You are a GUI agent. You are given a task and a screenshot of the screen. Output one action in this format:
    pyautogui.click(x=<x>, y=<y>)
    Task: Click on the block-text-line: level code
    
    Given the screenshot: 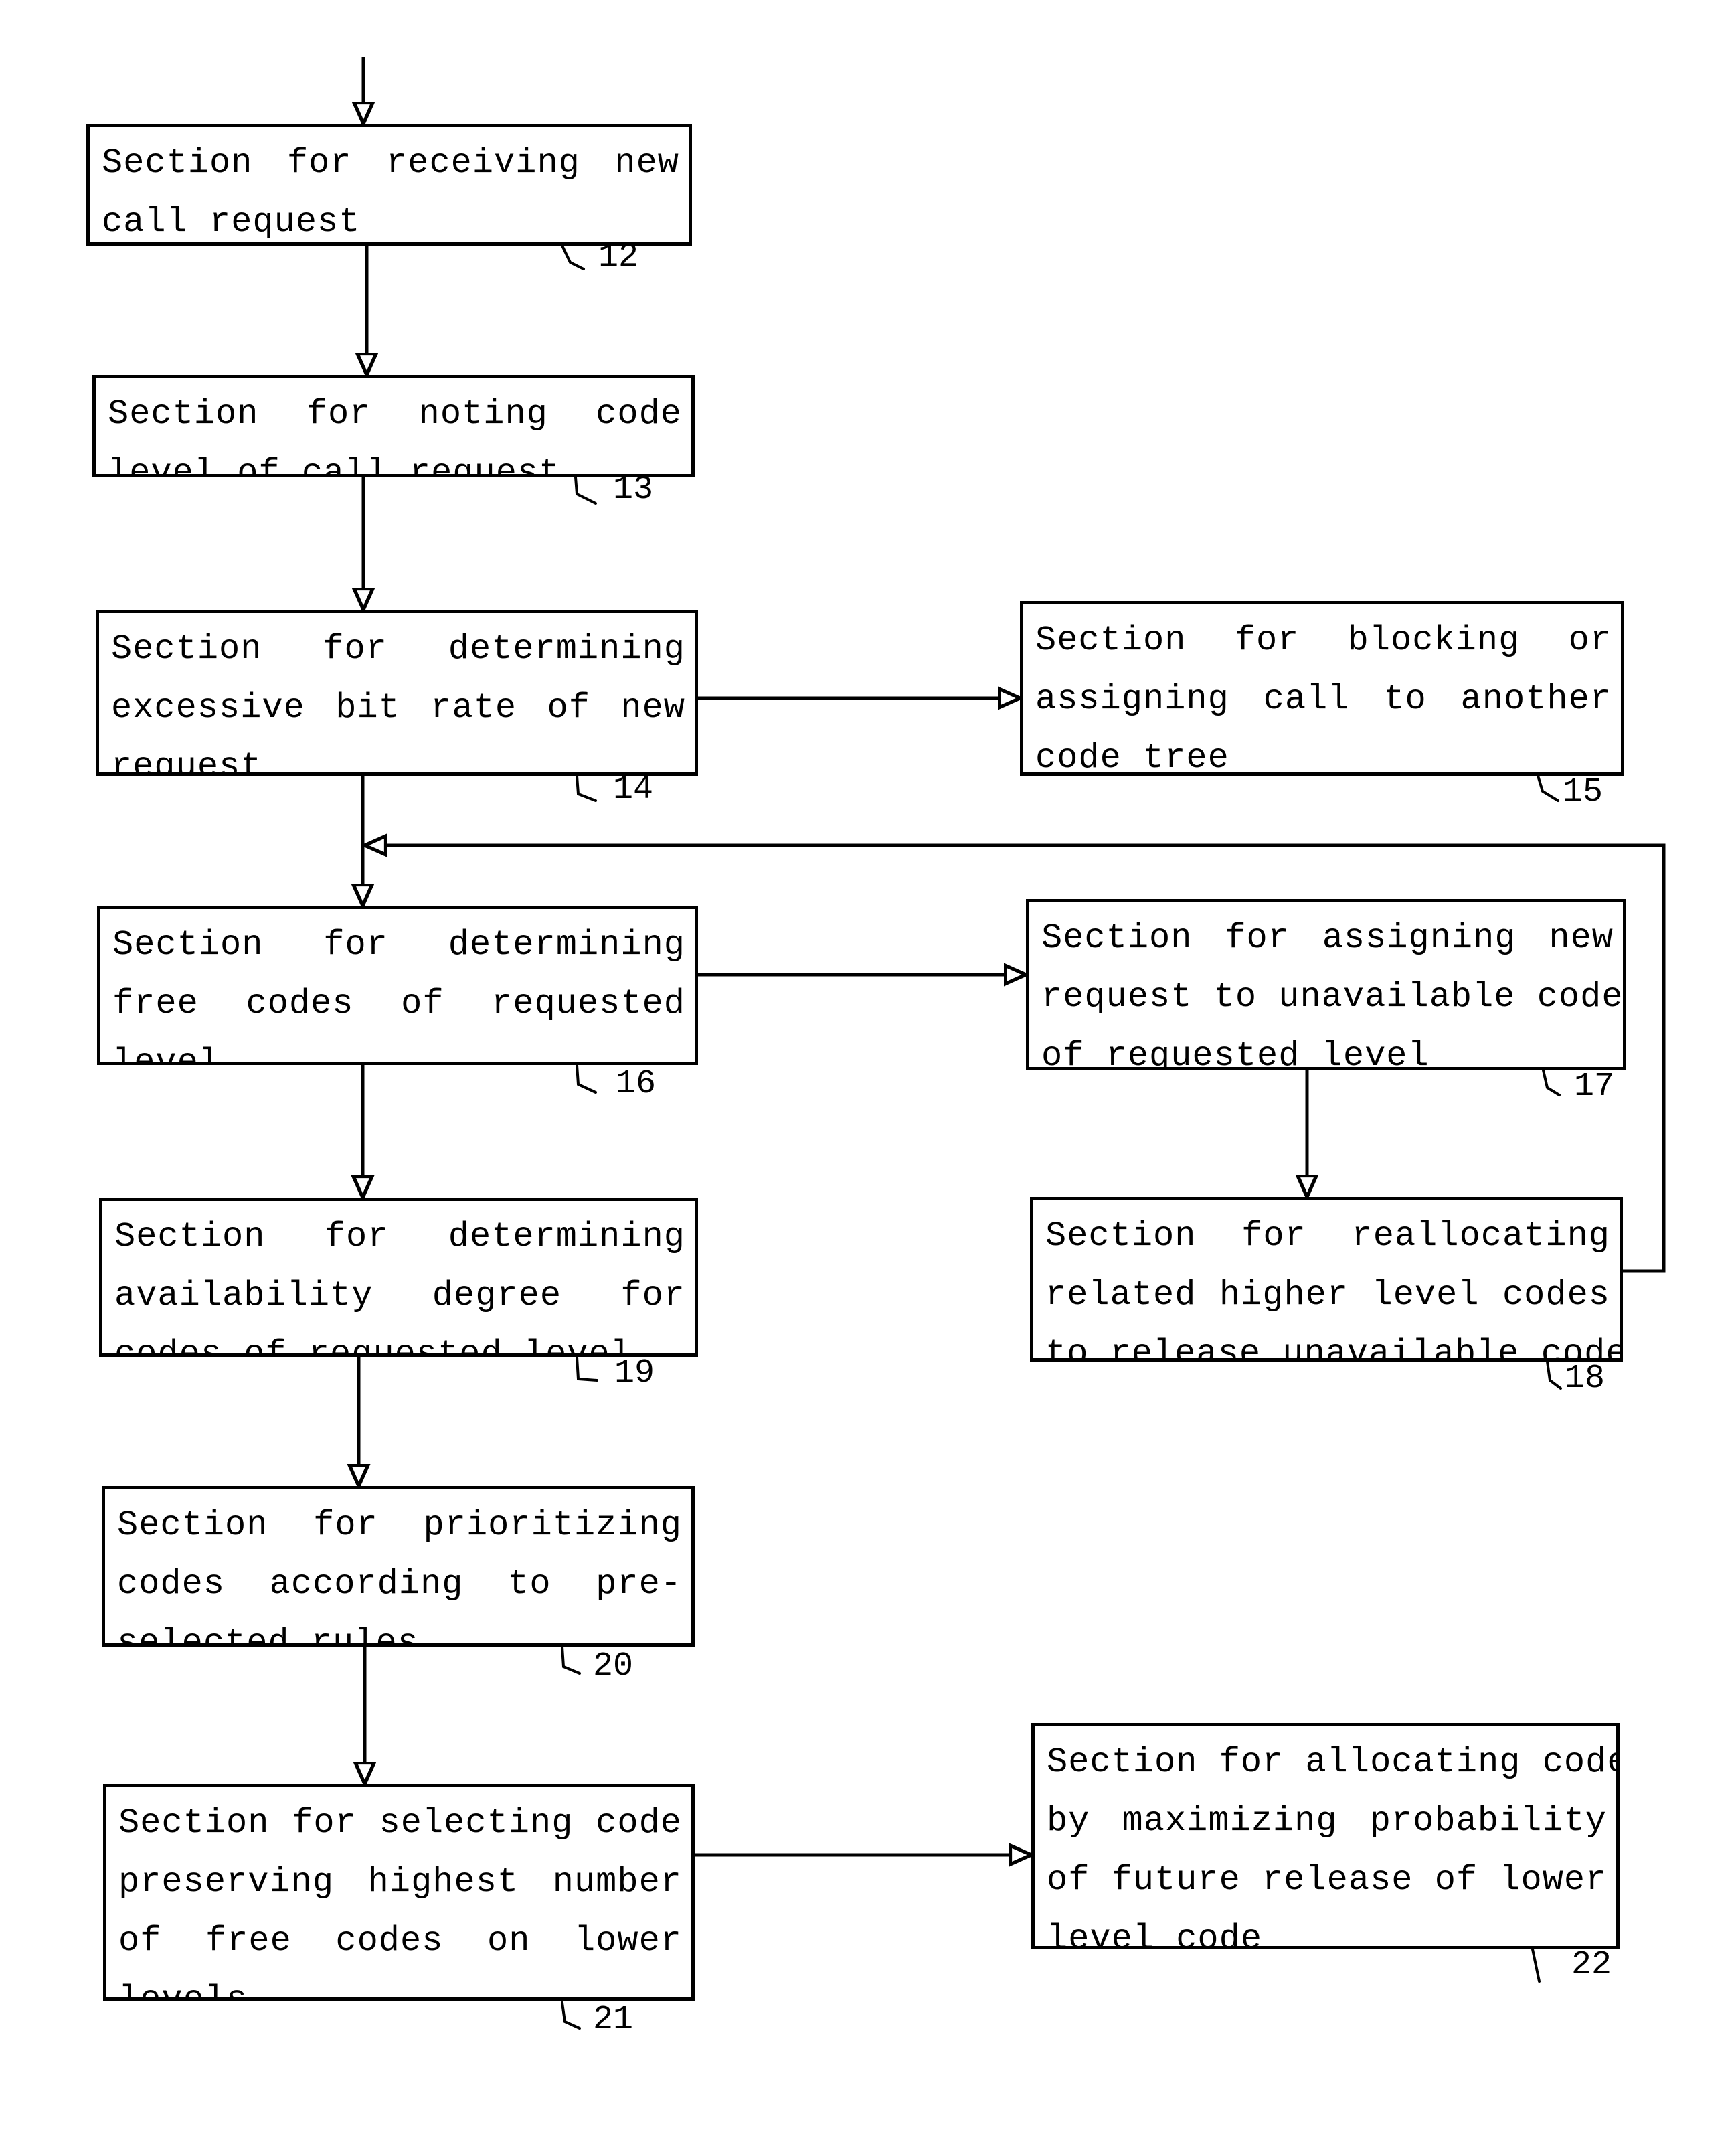 What is the action you would take?
    pyautogui.click(x=1155, y=1934)
    